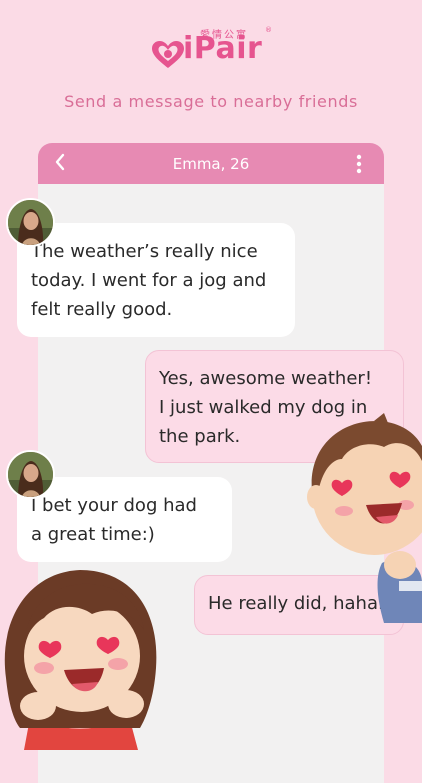 The width and height of the screenshot is (422, 783). Describe the element at coordinates (223, 48) in the screenshot. I see `brand-name: iPair` at that location.